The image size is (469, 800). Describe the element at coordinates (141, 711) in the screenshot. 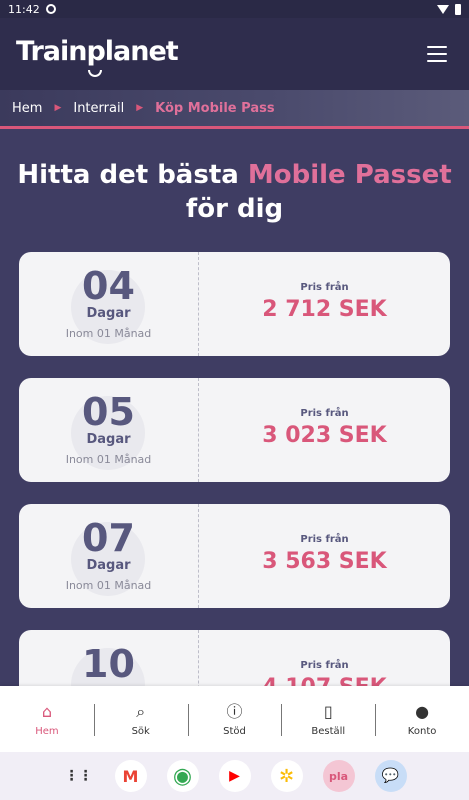

I see `search-icon: ⌕` at that location.